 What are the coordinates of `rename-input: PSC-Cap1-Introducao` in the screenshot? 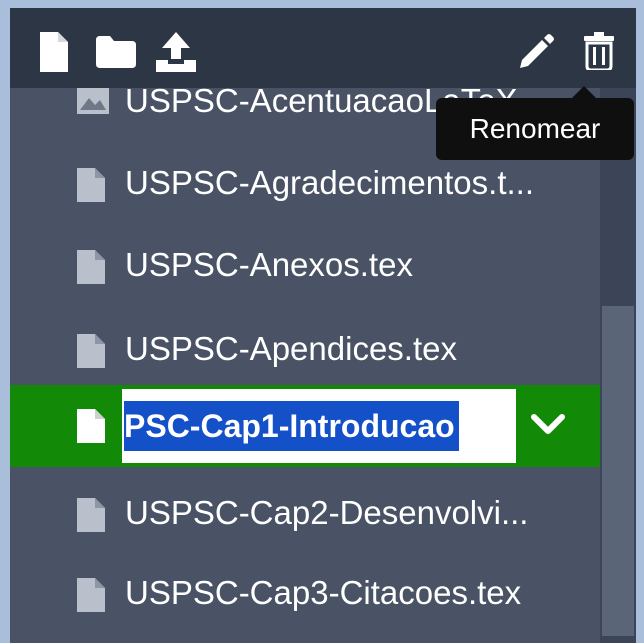 It's located at (319, 426).